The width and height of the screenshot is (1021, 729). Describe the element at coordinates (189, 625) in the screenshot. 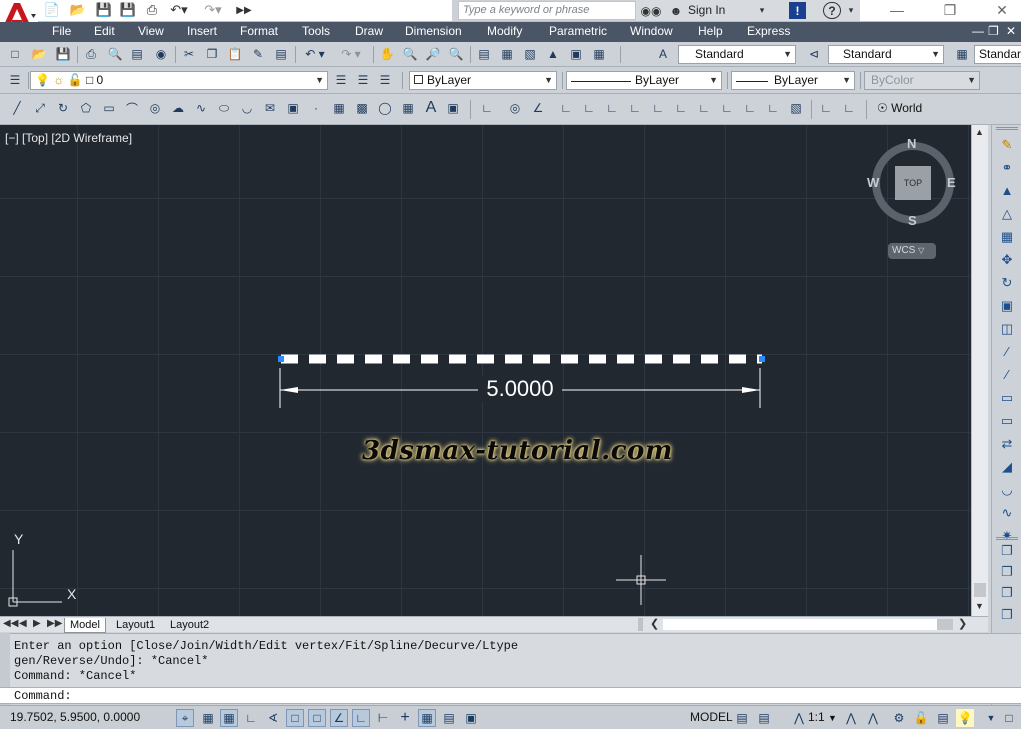

I see `tab-layout2: Layout2` at that location.